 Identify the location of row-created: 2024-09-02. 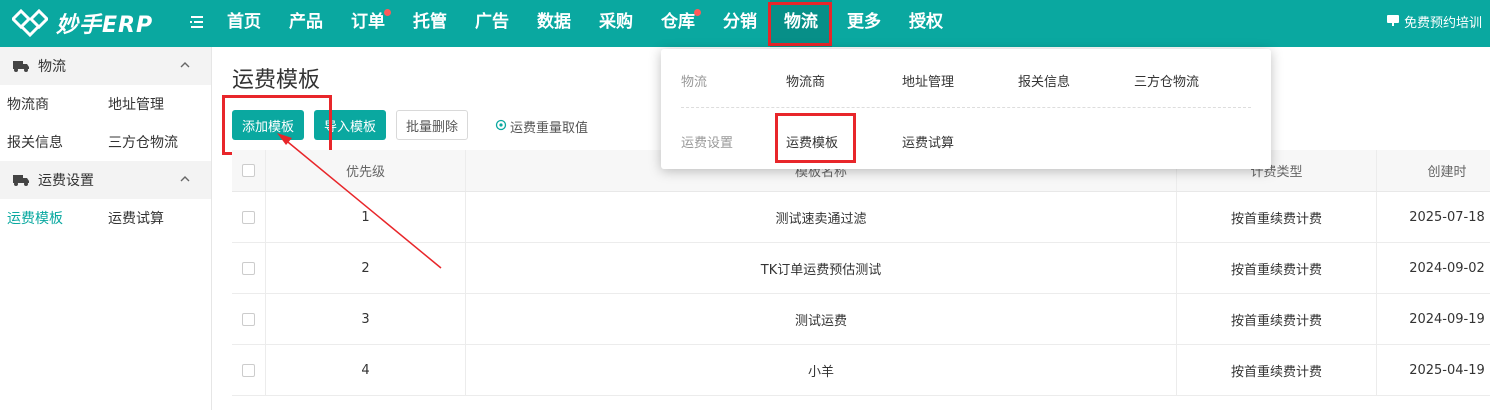
(1447, 268).